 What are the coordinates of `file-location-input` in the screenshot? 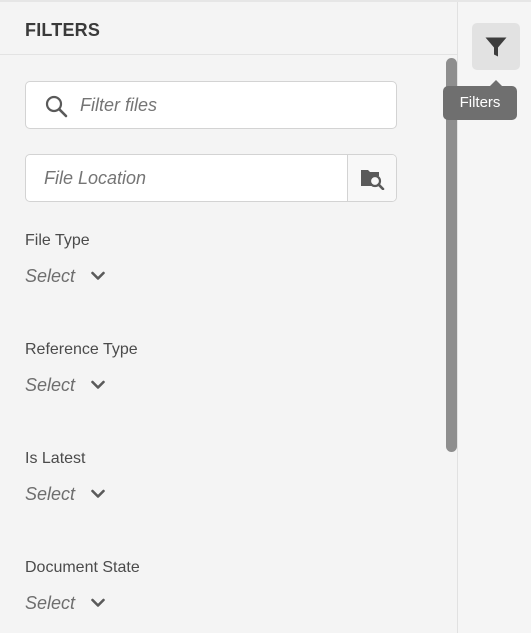 It's located at (194, 178).